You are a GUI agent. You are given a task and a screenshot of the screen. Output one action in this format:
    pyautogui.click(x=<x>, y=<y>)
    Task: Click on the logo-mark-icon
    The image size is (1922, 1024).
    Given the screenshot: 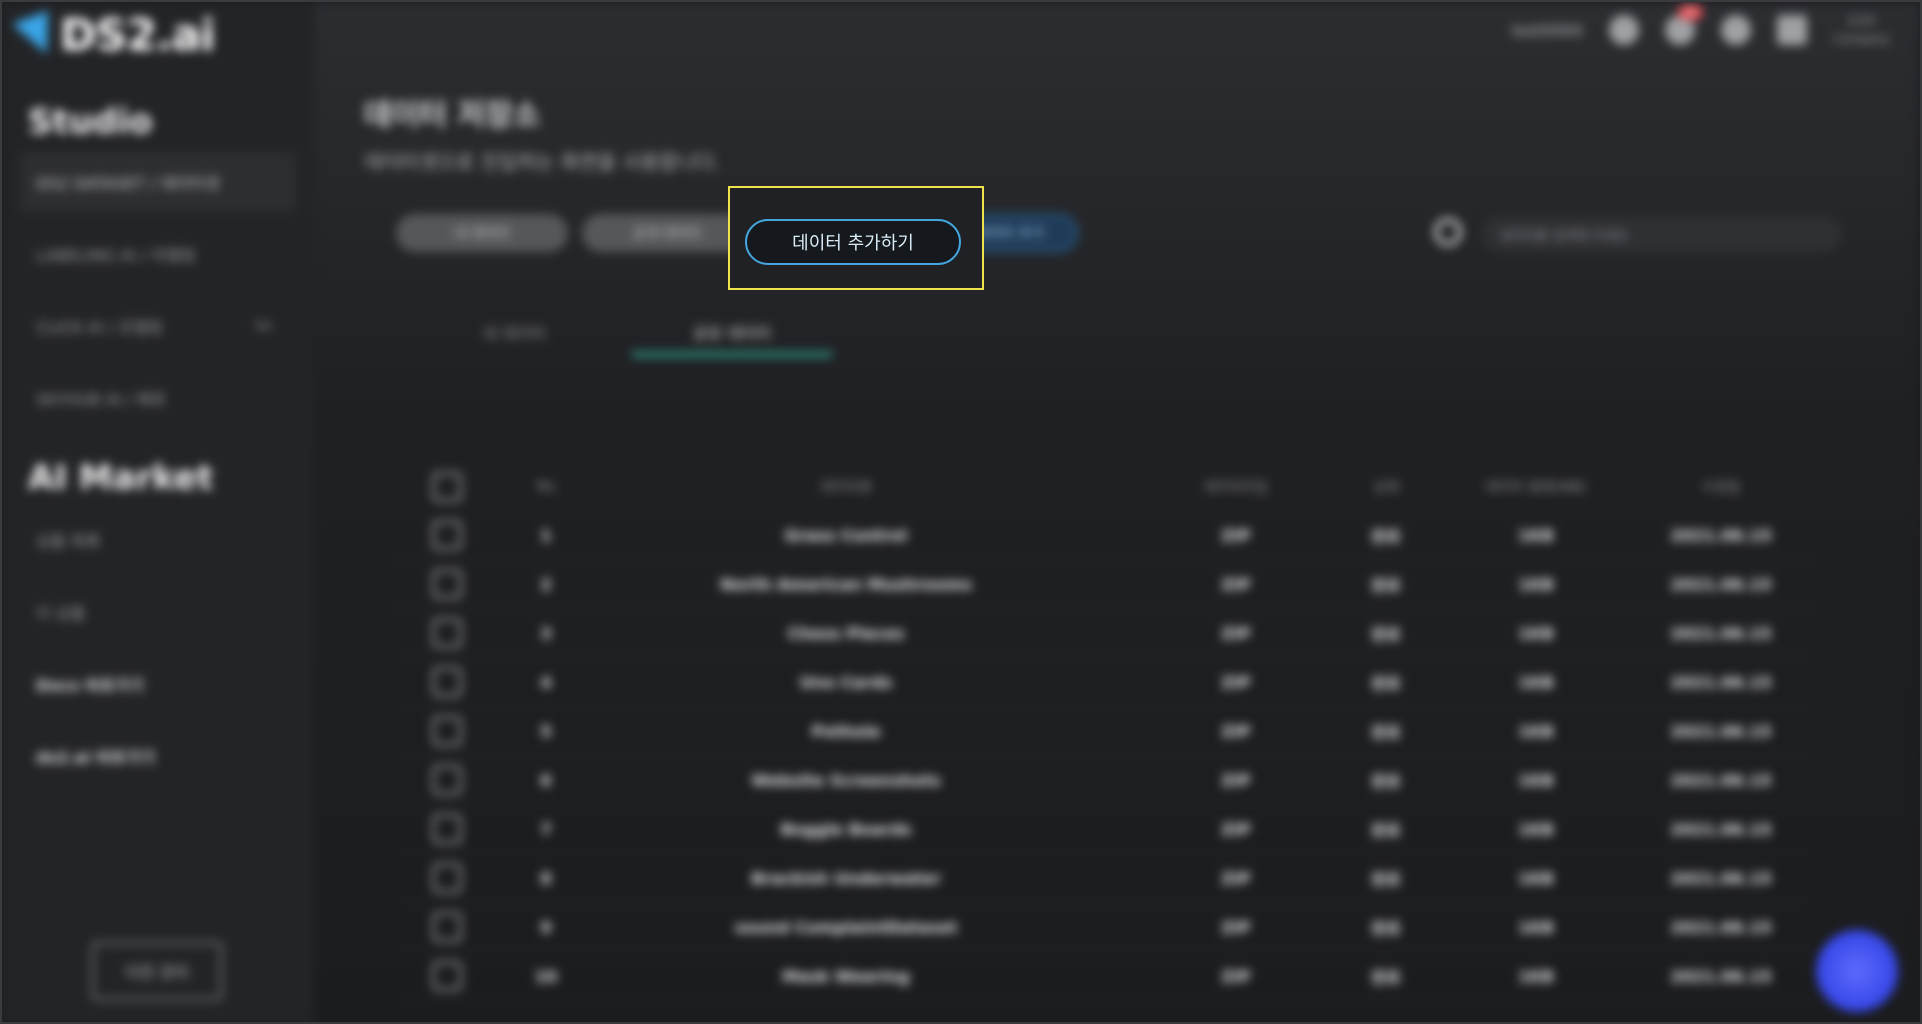 What is the action you would take?
    pyautogui.click(x=37, y=35)
    